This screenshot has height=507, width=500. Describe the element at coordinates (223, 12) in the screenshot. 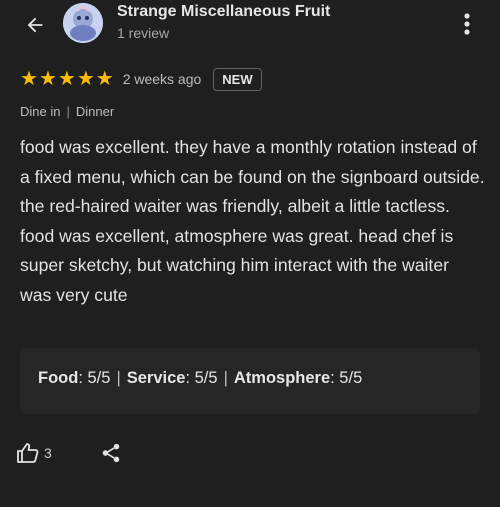

I see `reviewer-name: Strange Miscellaneous Fruit` at that location.